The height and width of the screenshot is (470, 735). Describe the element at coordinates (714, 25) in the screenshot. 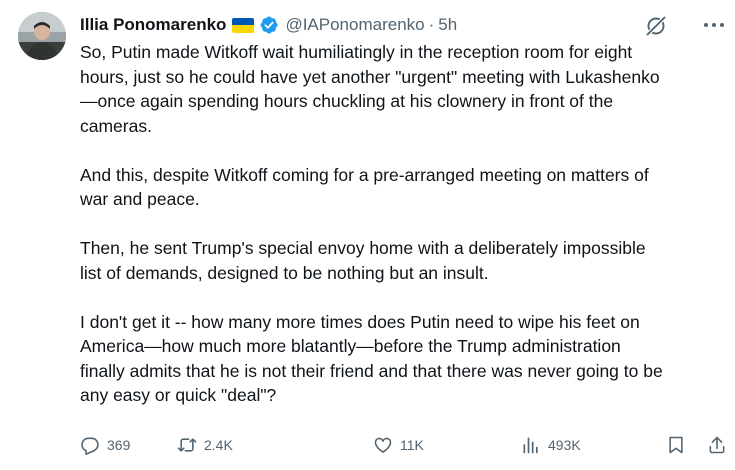

I see `more-icon` at that location.